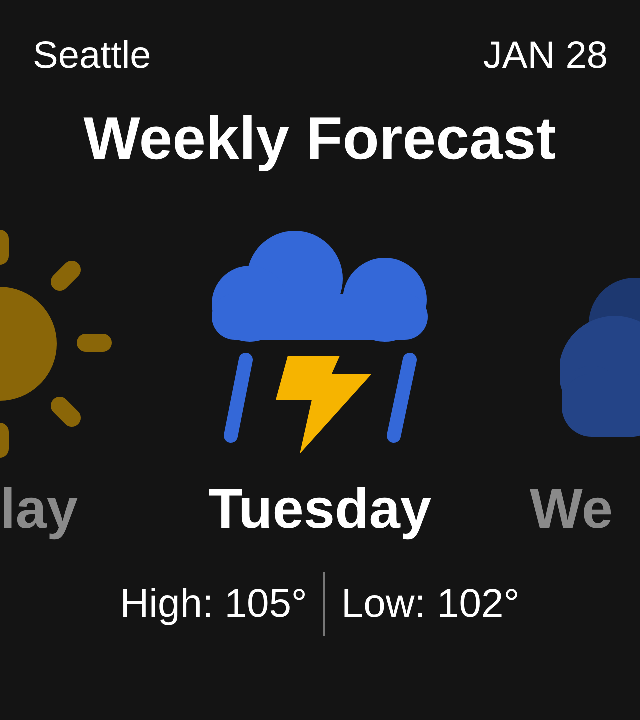  I want to click on high-temp: High: 105°, so click(214, 604).